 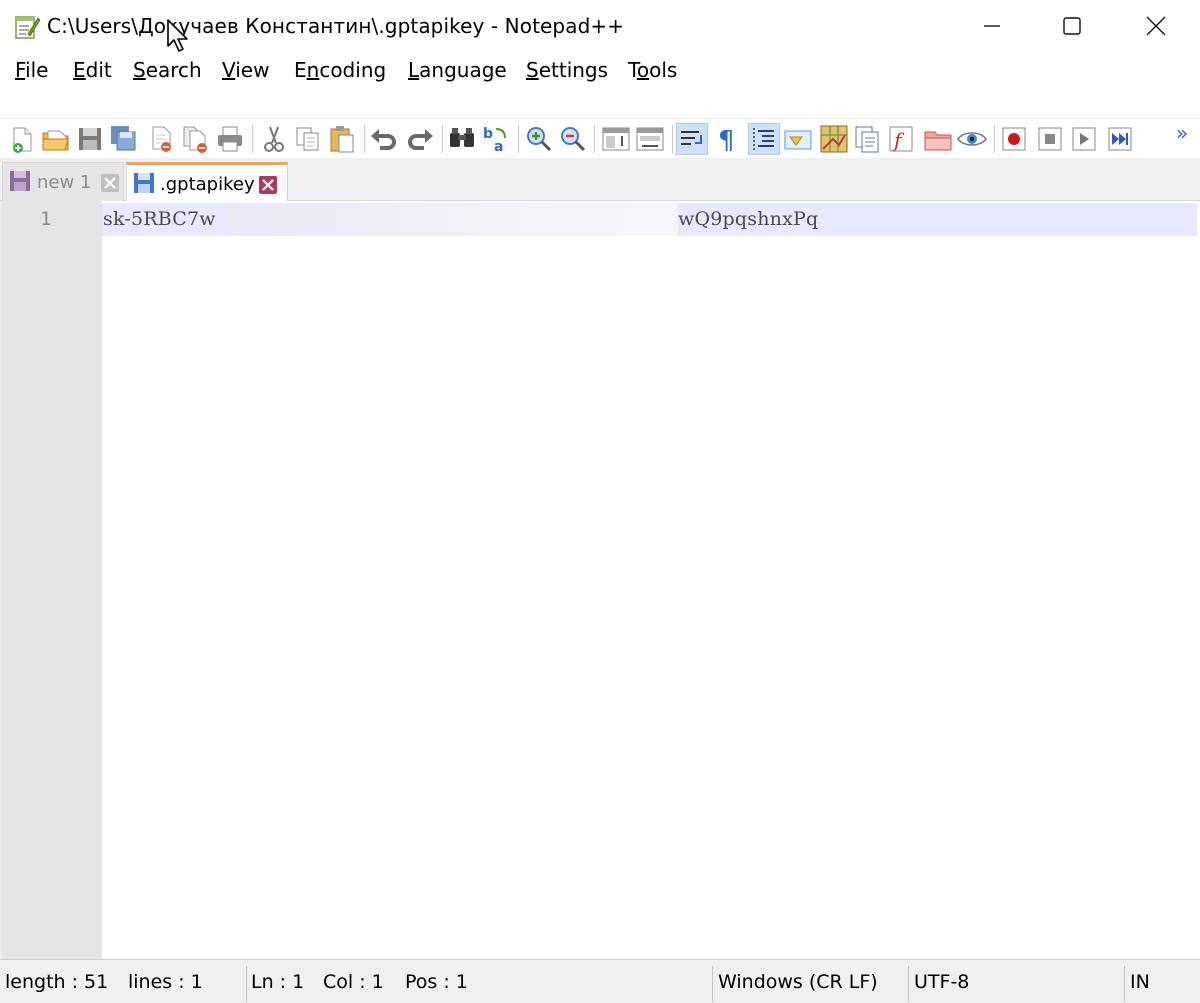 I want to click on menu-view: View, so click(x=245, y=70).